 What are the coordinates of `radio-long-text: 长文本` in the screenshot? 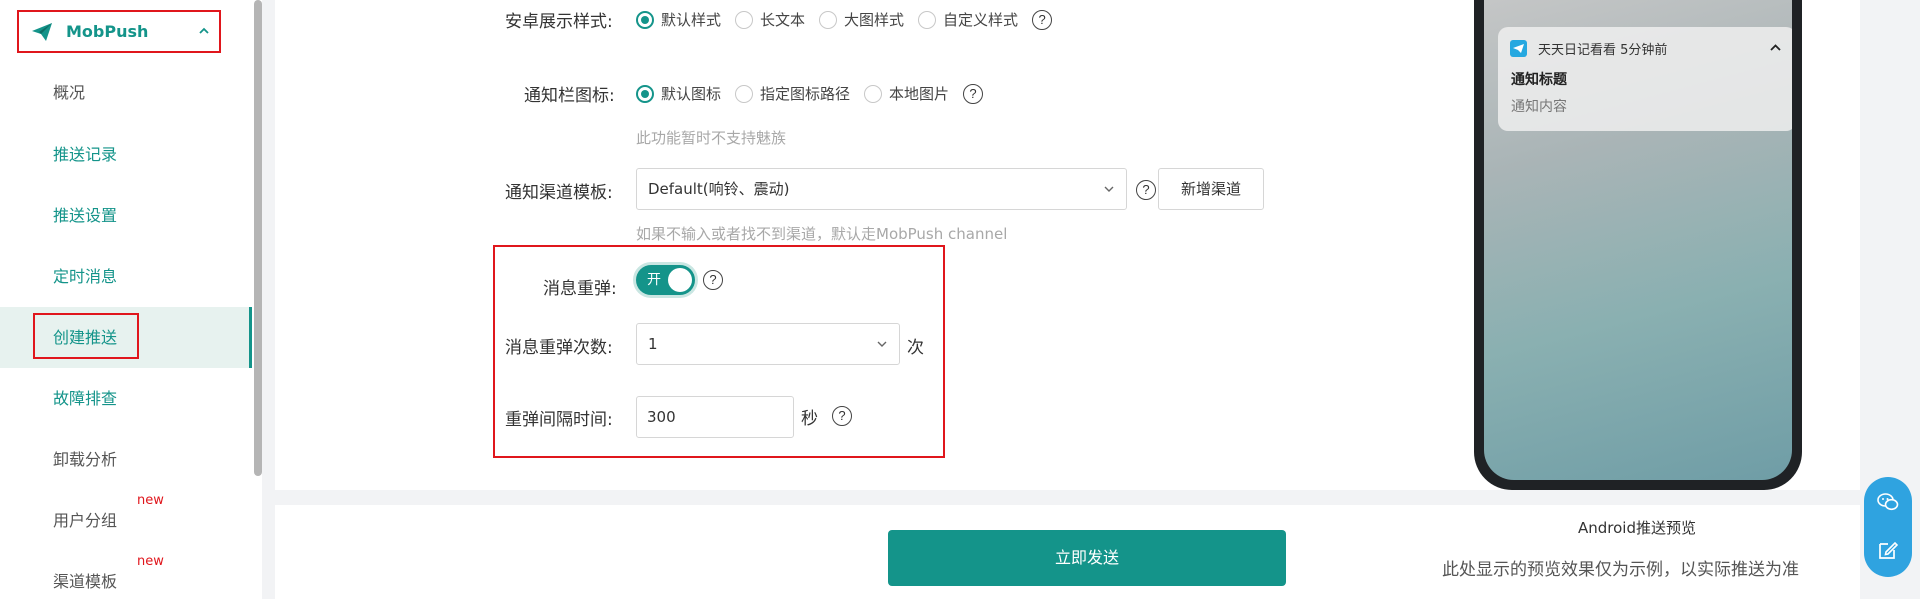 It's located at (770, 19).